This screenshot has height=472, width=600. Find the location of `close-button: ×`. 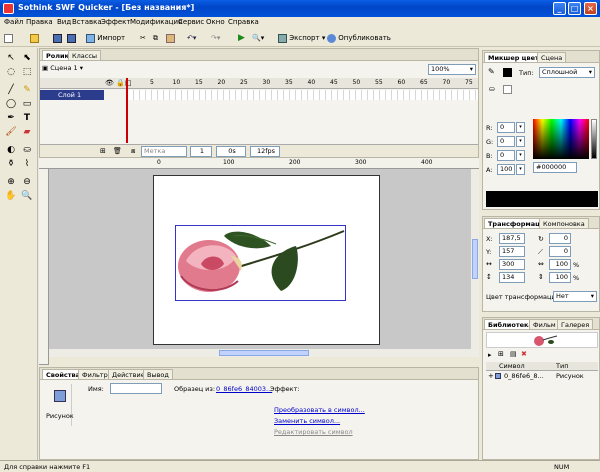

close-button: × is located at coordinates (590, 8).